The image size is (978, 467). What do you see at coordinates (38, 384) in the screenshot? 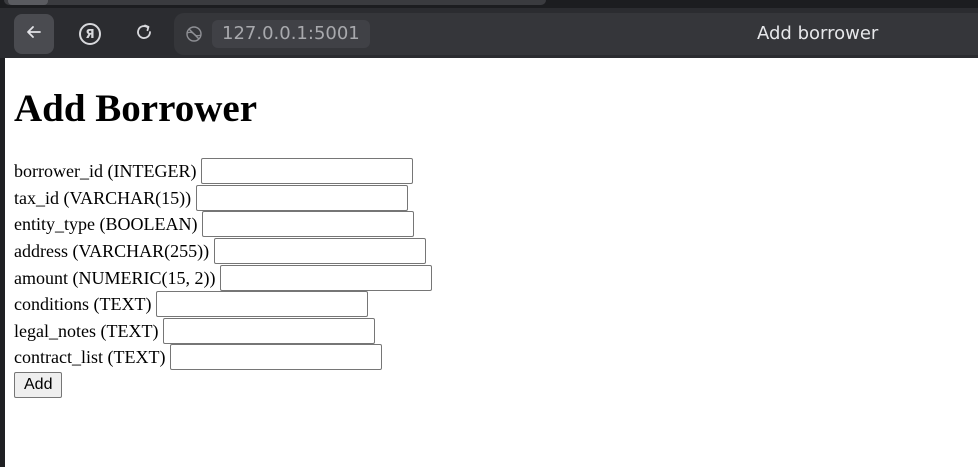
I see `add-button: Add` at bounding box center [38, 384].